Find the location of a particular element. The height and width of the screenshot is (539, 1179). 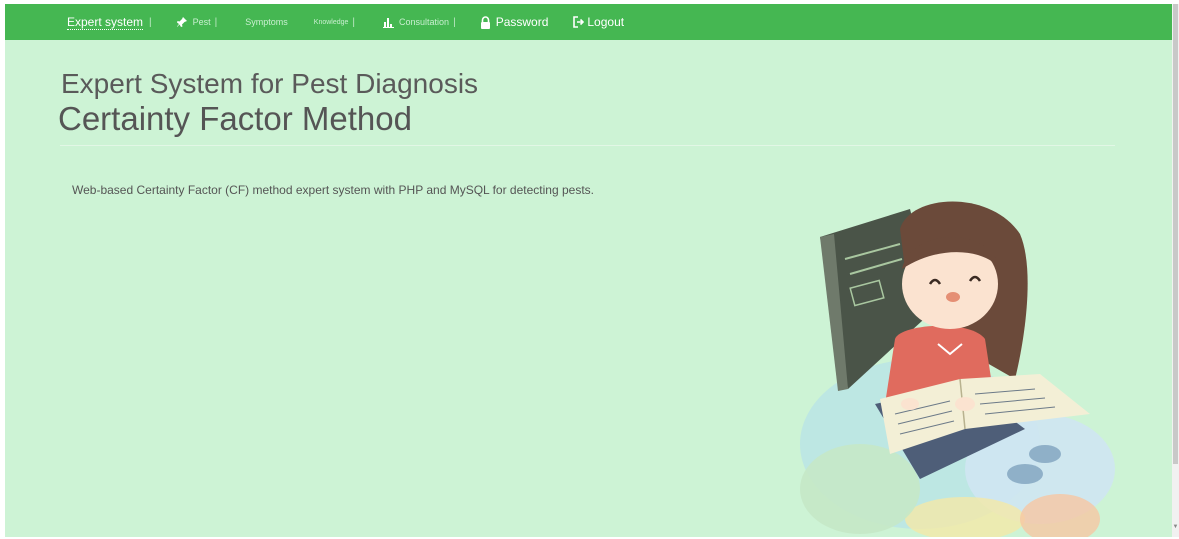

nav-item-symptoms-label: Symptoms is located at coordinates (266, 22).